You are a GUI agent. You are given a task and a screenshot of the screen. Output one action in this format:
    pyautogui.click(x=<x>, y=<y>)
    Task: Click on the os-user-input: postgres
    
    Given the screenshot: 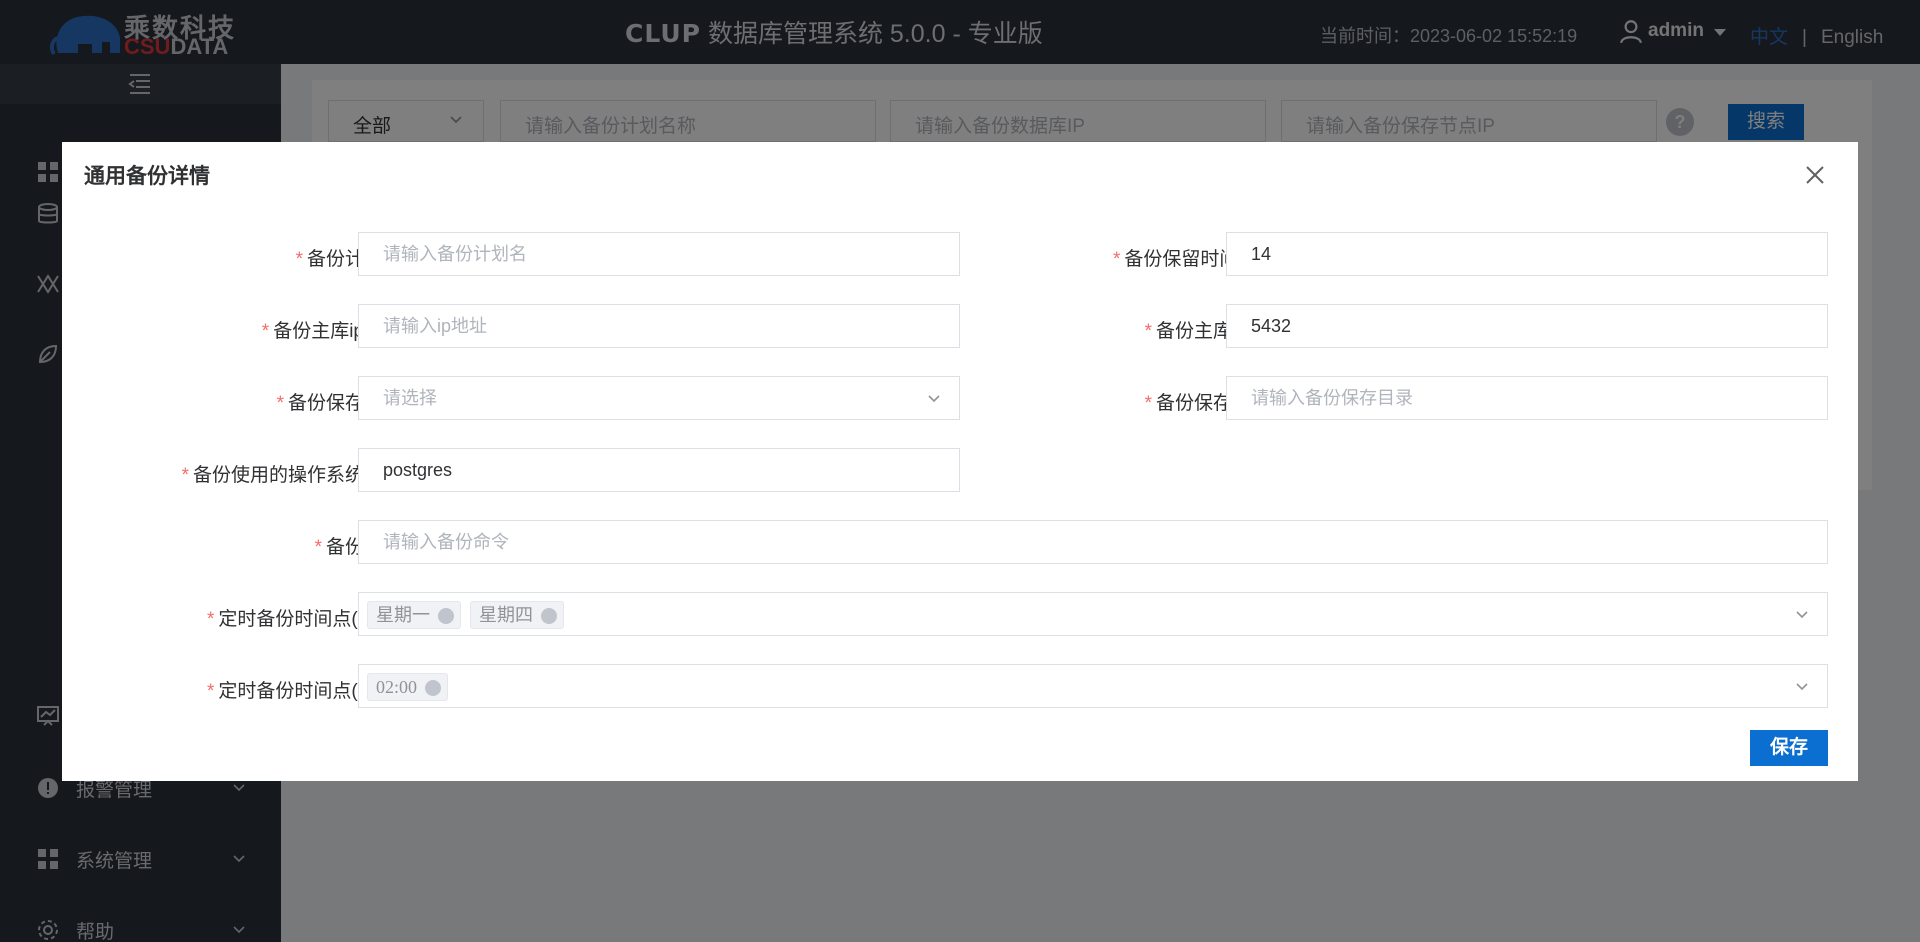 What is the action you would take?
    pyautogui.click(x=659, y=470)
    